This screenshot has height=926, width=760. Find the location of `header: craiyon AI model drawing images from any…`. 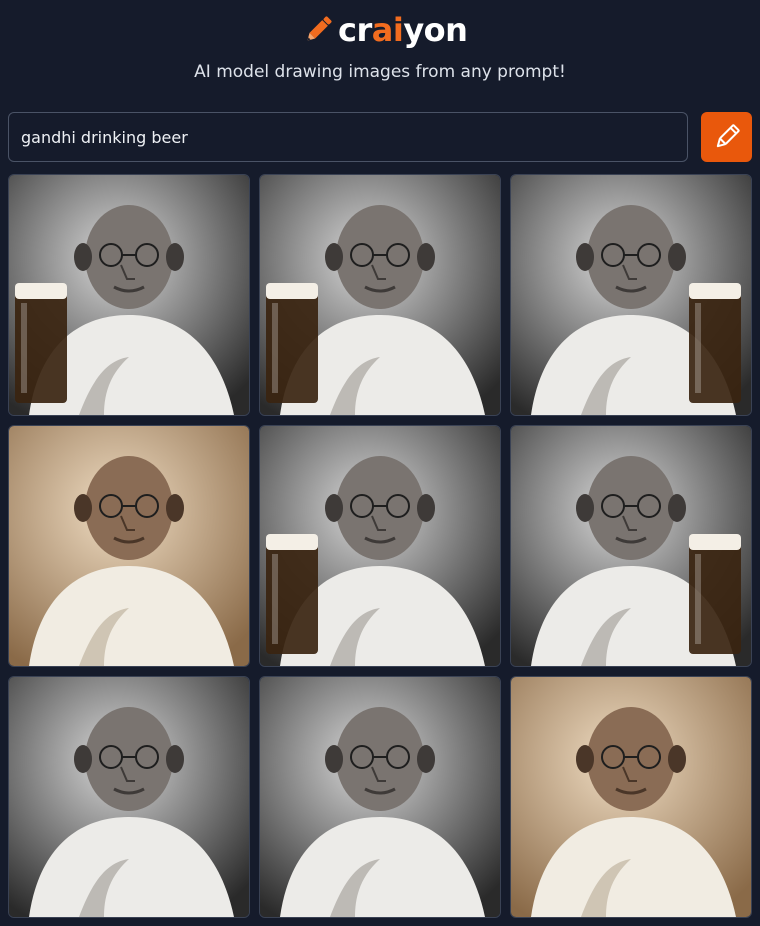

header: craiyon AI model drawing images from any… is located at coordinates (380, 50).